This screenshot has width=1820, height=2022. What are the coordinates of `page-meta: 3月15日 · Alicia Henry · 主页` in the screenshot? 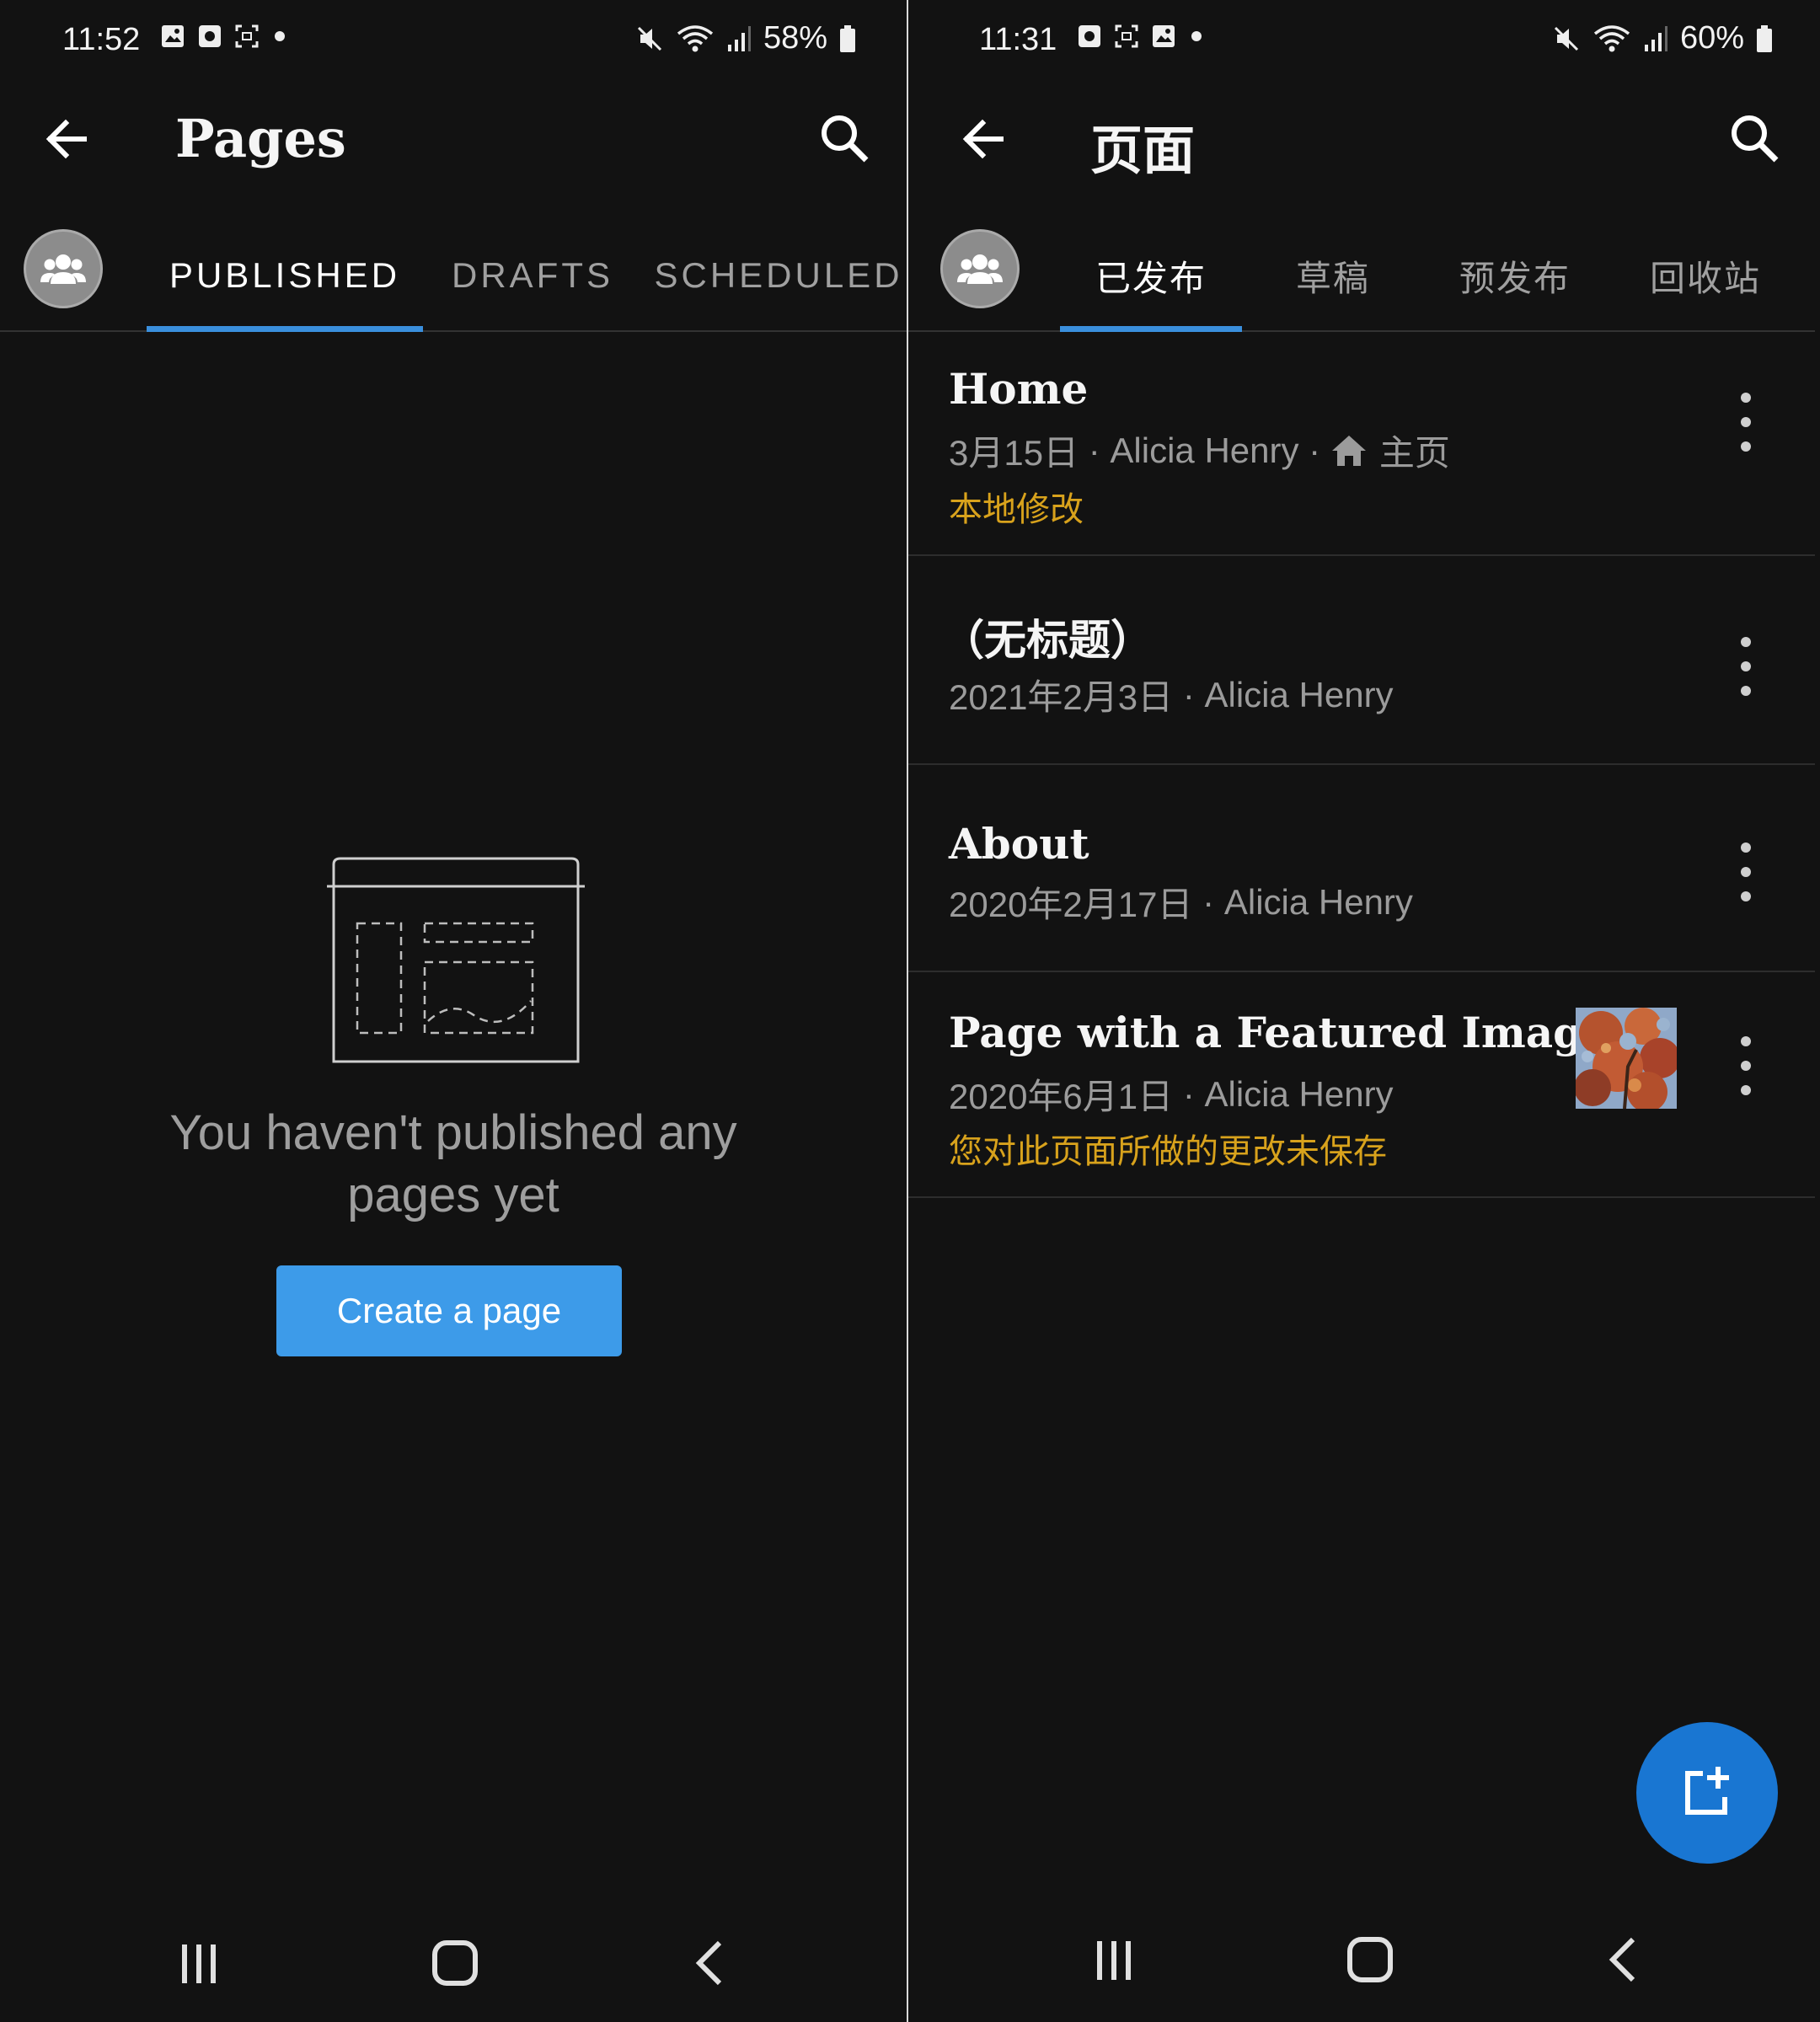 It's located at (1199, 450).